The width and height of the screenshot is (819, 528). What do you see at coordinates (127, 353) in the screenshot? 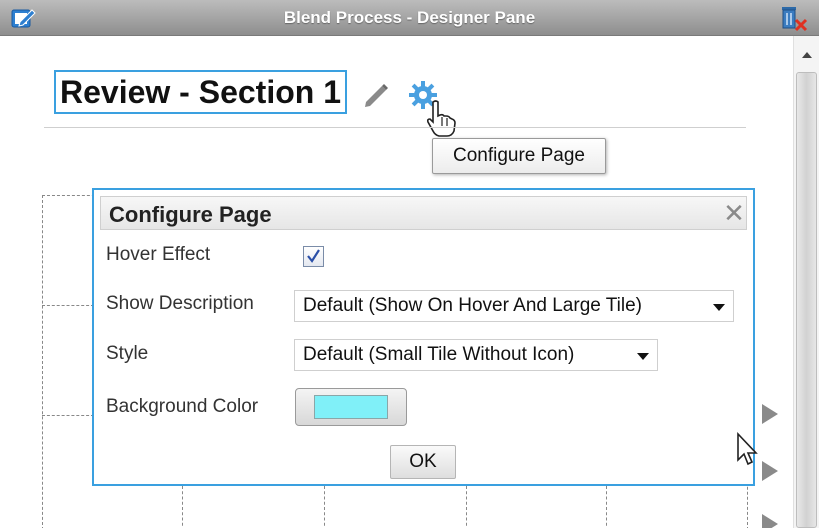
I see `style-label: Style` at bounding box center [127, 353].